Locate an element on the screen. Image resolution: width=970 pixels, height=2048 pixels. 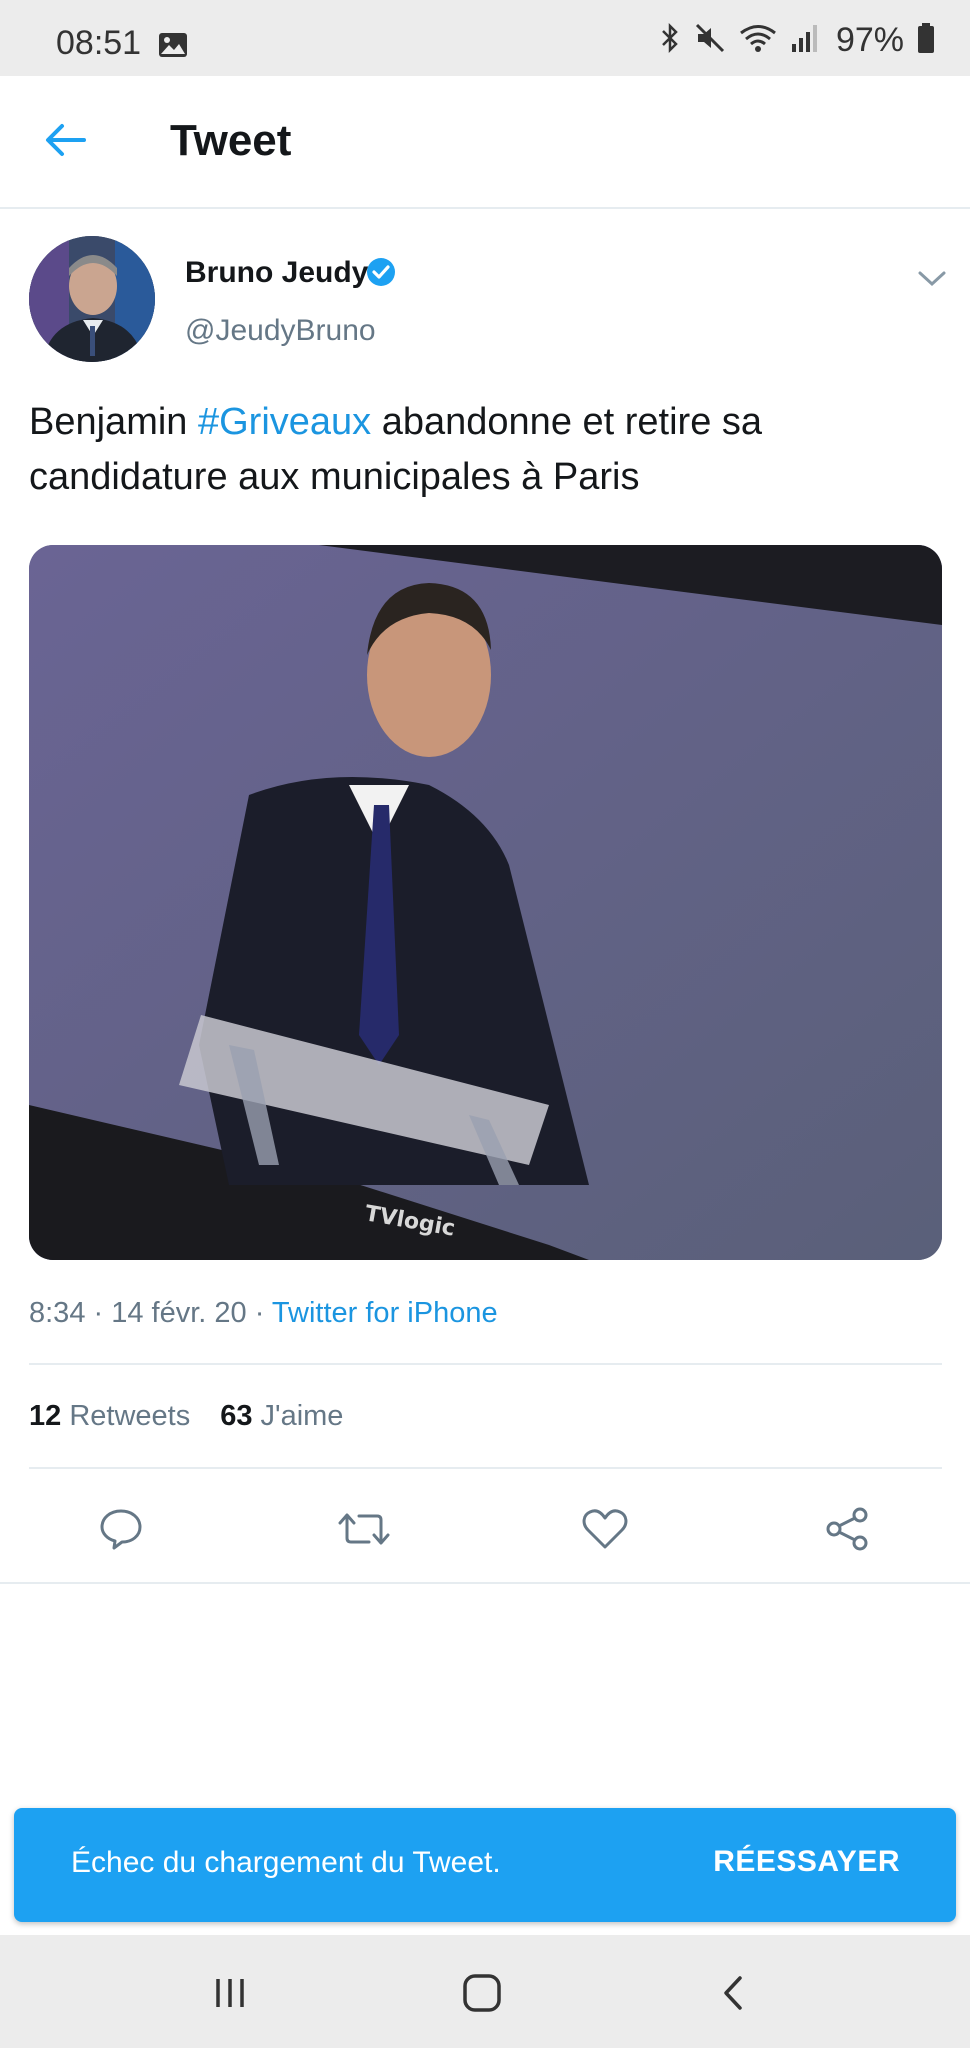
home-button is located at coordinates (482, 1995).